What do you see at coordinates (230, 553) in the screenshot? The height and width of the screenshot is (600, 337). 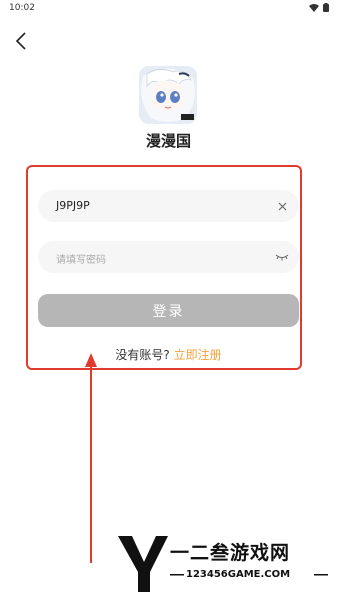 I see `watermark-title: 一二叁游戏网` at bounding box center [230, 553].